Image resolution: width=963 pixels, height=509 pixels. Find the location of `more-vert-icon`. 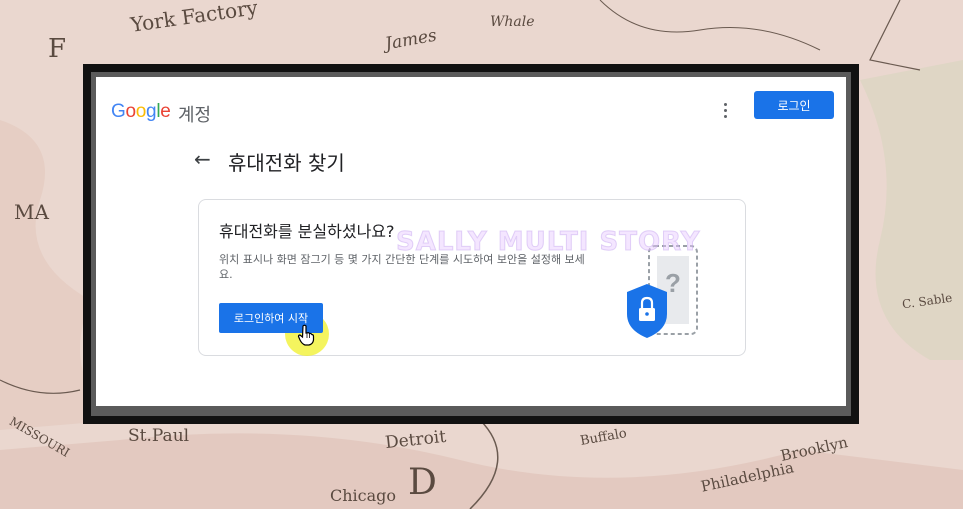

more-vert-icon is located at coordinates (725, 111).